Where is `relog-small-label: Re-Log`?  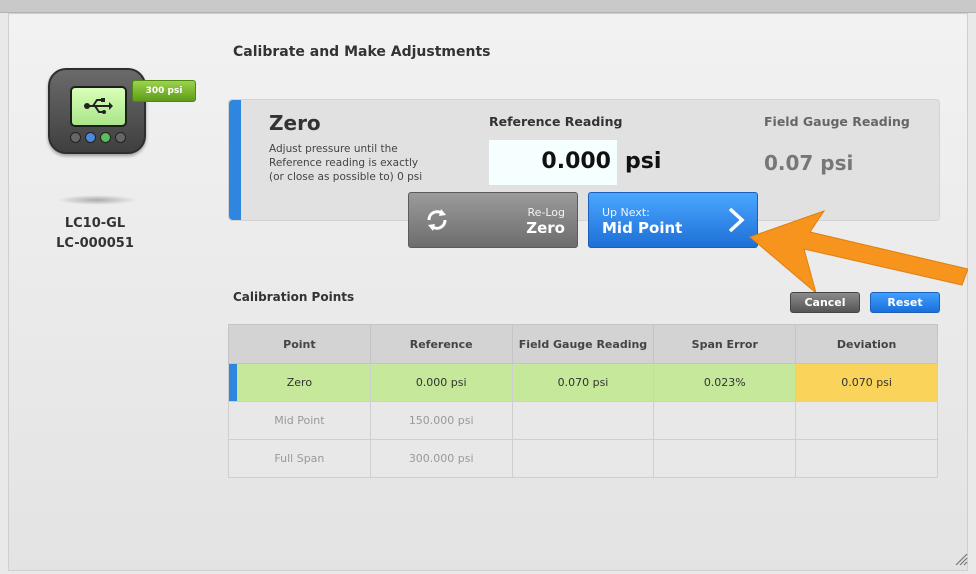 relog-small-label: Re-Log is located at coordinates (546, 212).